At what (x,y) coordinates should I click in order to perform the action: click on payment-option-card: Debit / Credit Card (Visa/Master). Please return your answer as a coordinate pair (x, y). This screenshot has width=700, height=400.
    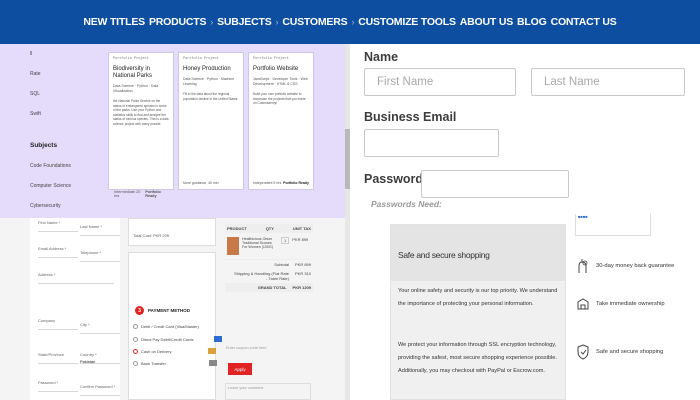
    Looking at the image, I should click on (166, 326).